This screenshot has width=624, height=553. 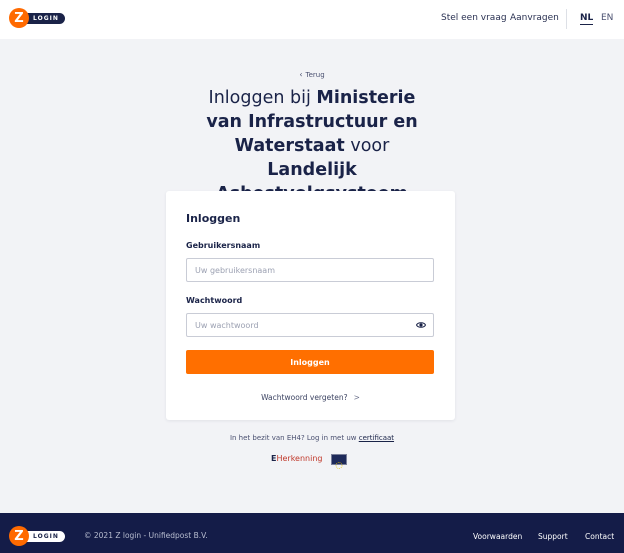 I want to click on back-label: Terug, so click(x=315, y=75).